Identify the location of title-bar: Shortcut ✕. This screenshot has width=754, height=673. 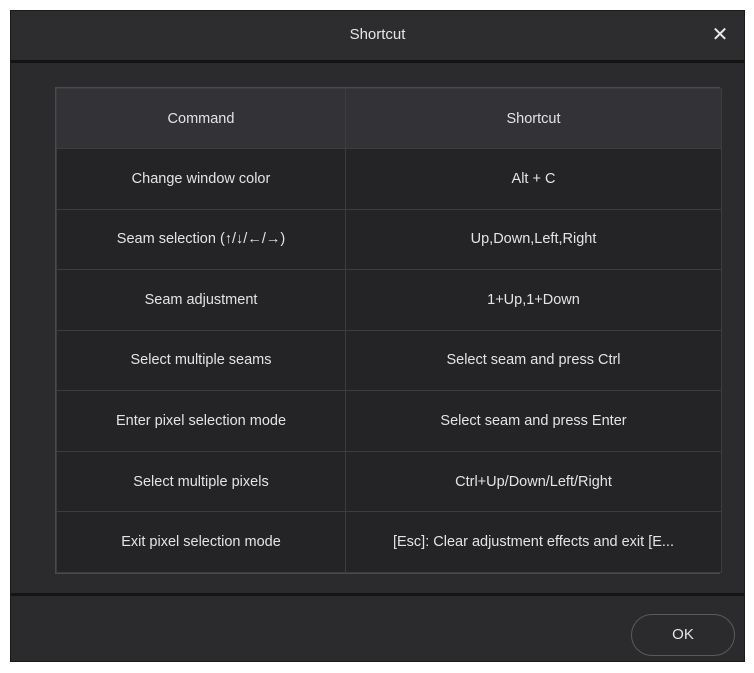
(377, 36).